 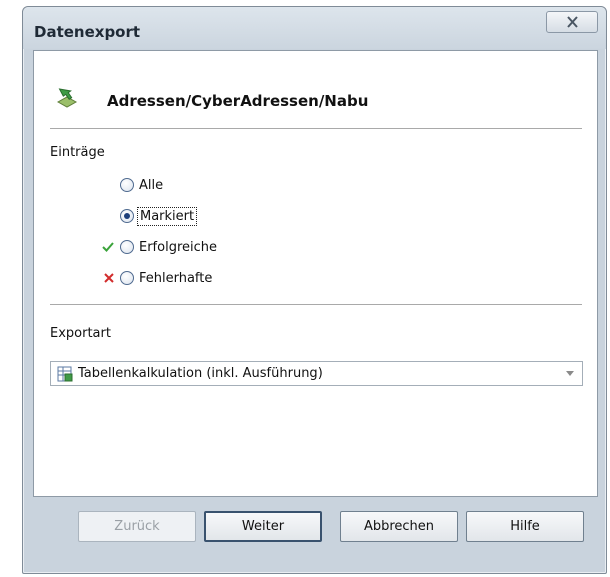 I want to click on export-path-title: Adressen/CyberAdressen/Nabu, so click(x=238, y=101).